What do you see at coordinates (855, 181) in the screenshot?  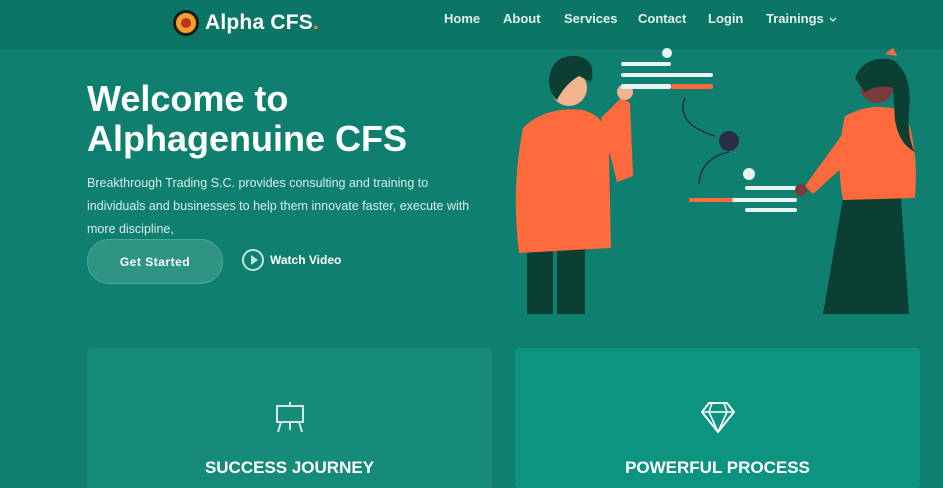 I see `woman-figure-icon` at bounding box center [855, 181].